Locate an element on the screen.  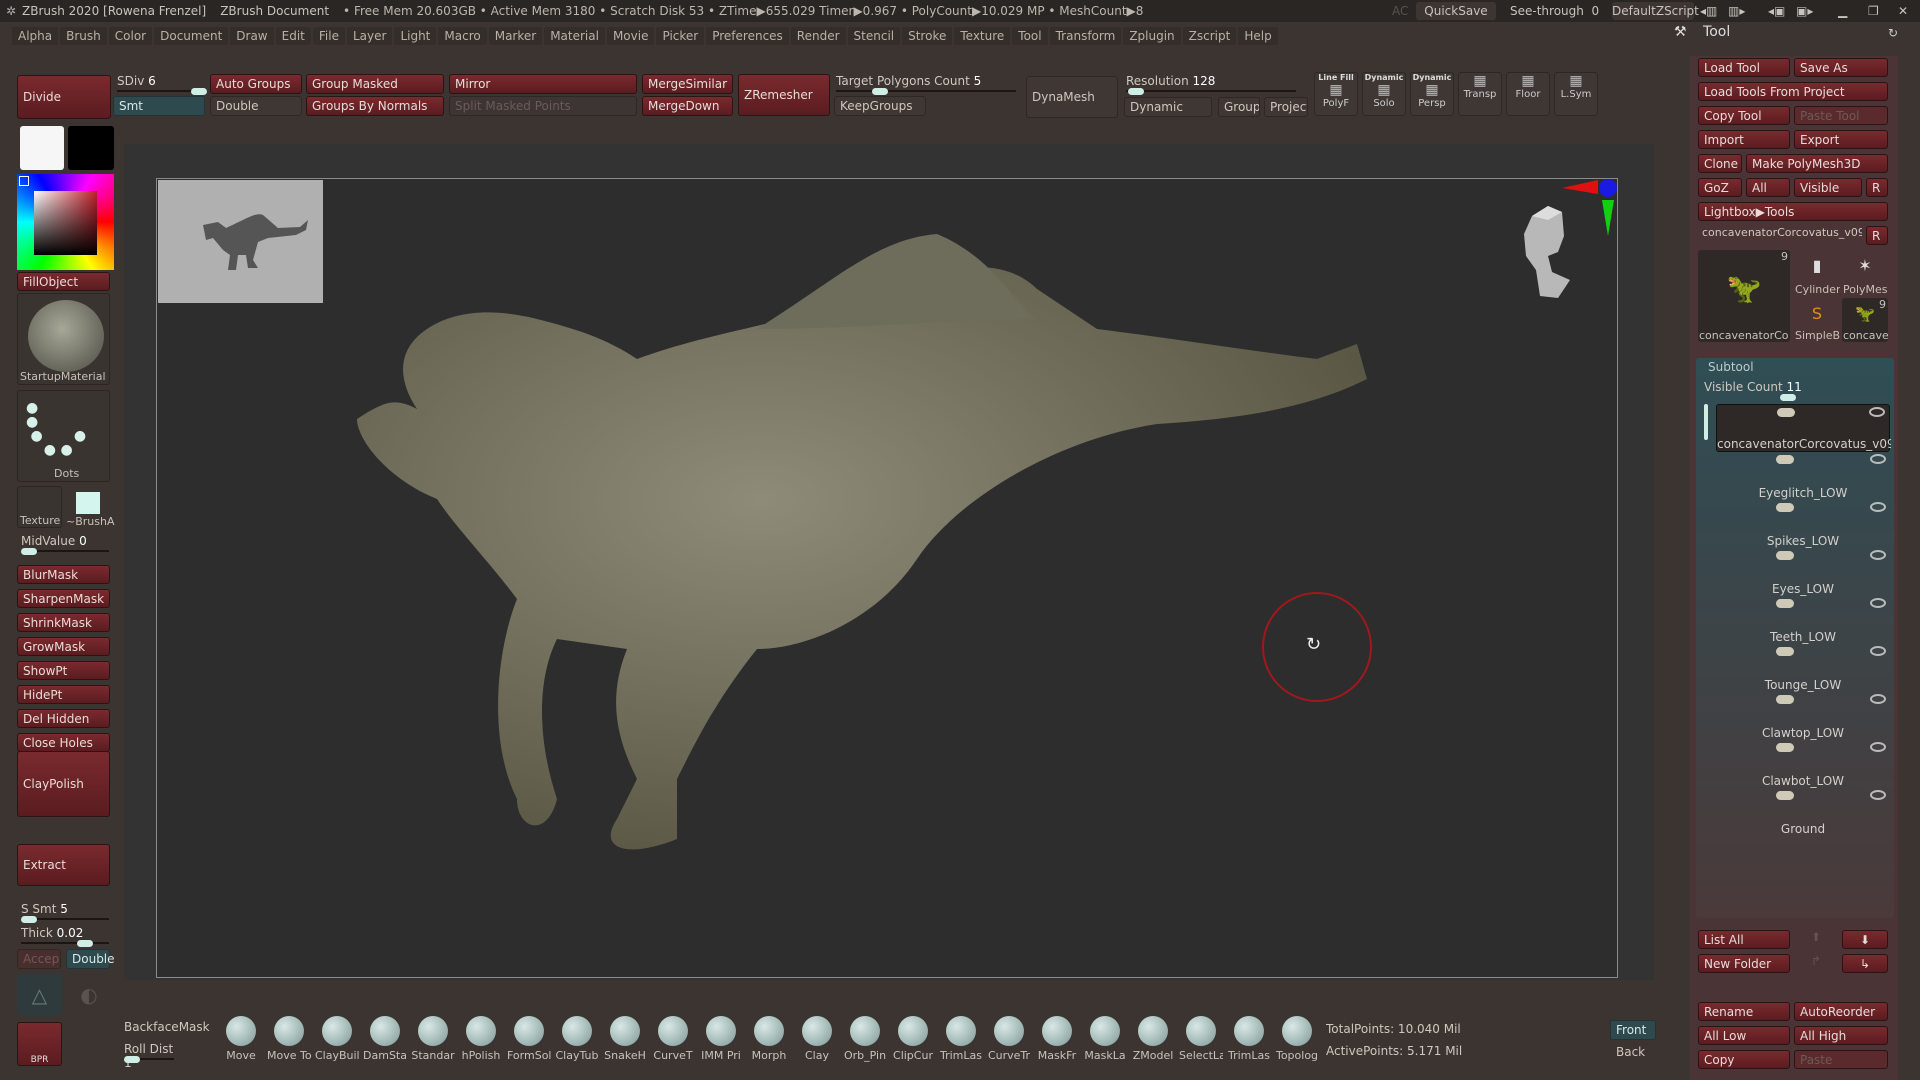
default-zscript-button: DefaultZScript is located at coordinates (1655, 11).